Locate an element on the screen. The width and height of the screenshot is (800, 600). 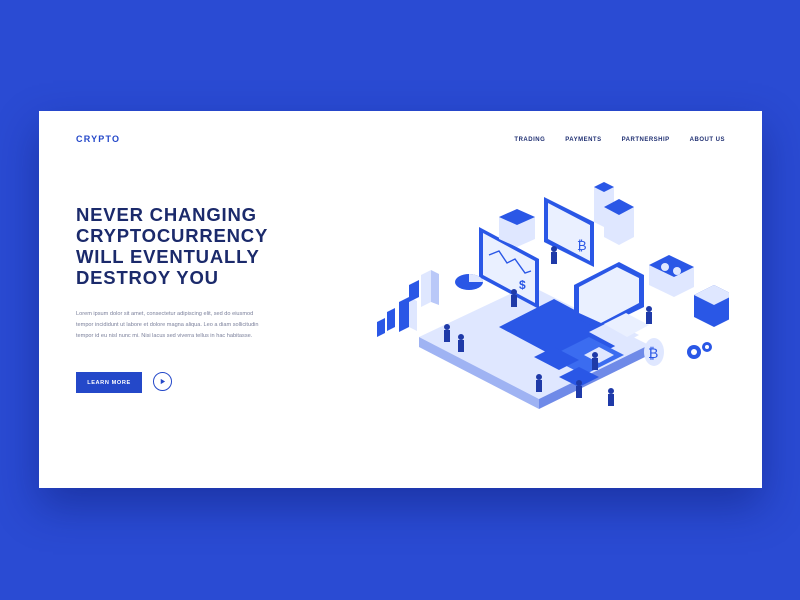
hero-title-line: CRYPTOCURRENCY is located at coordinates (172, 235).